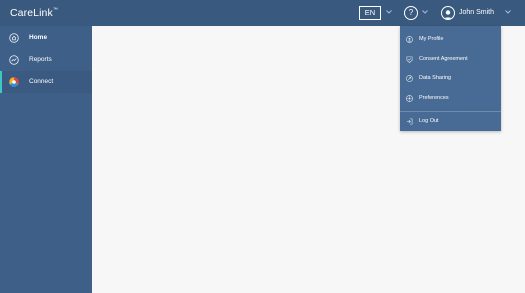 The height and width of the screenshot is (293, 525). I want to click on user-icon, so click(448, 14).